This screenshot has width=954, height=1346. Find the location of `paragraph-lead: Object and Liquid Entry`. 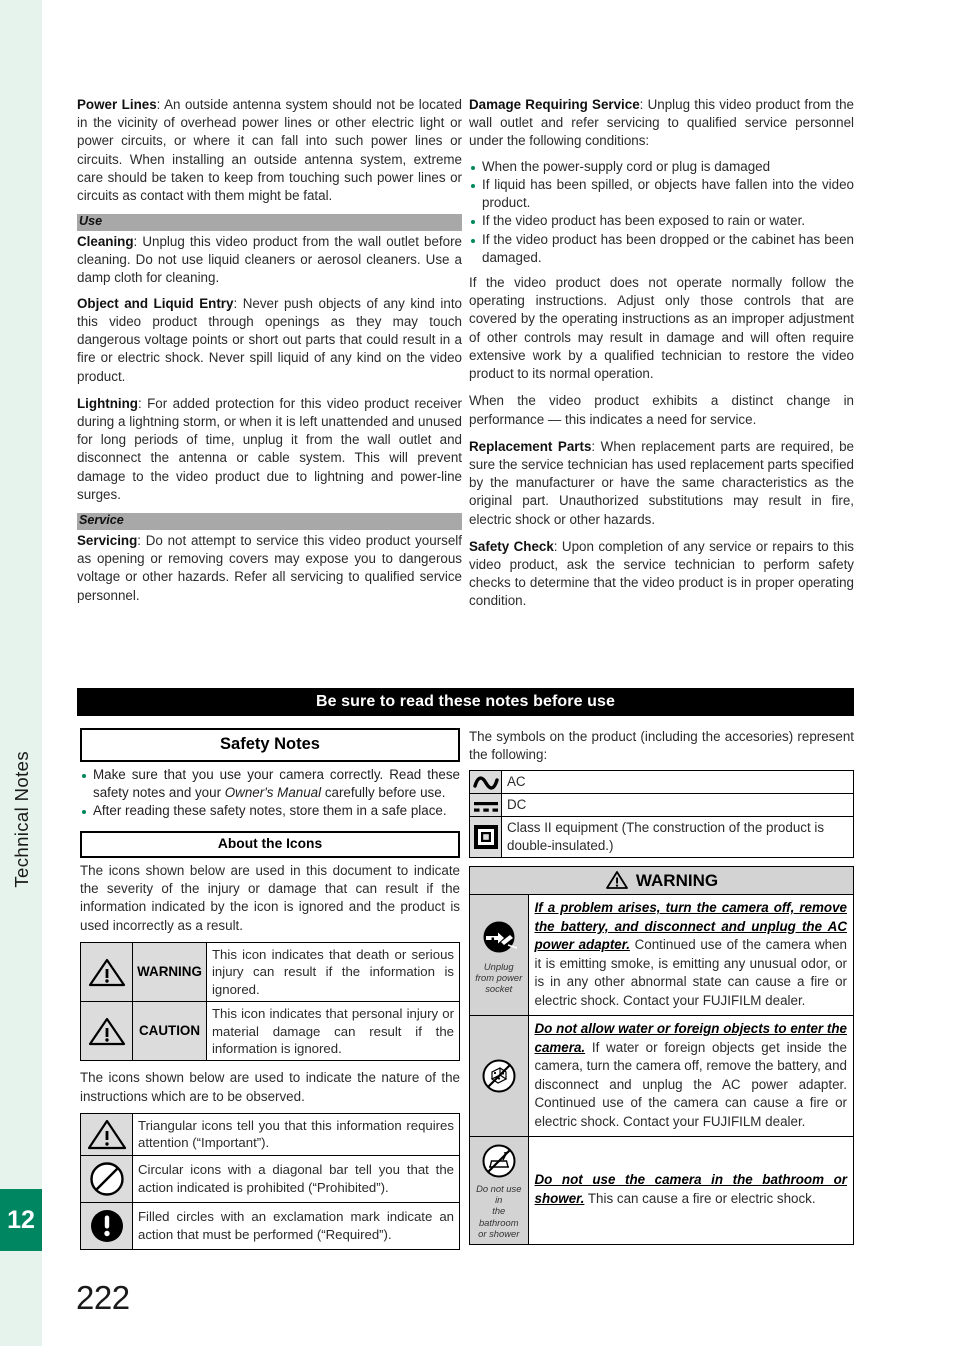

paragraph-lead: Object and Liquid Entry is located at coordinates (155, 303).